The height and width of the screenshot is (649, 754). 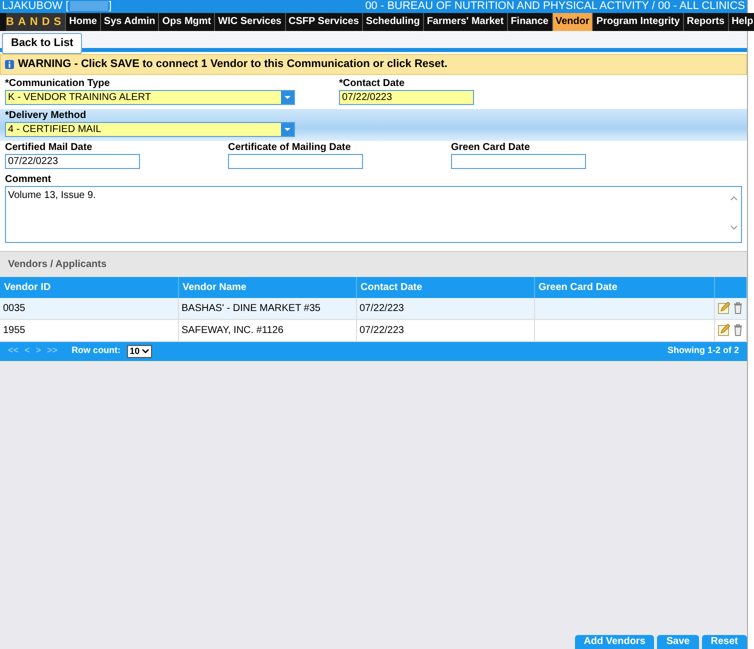 I want to click on column-header: Green Card Date, so click(x=624, y=287).